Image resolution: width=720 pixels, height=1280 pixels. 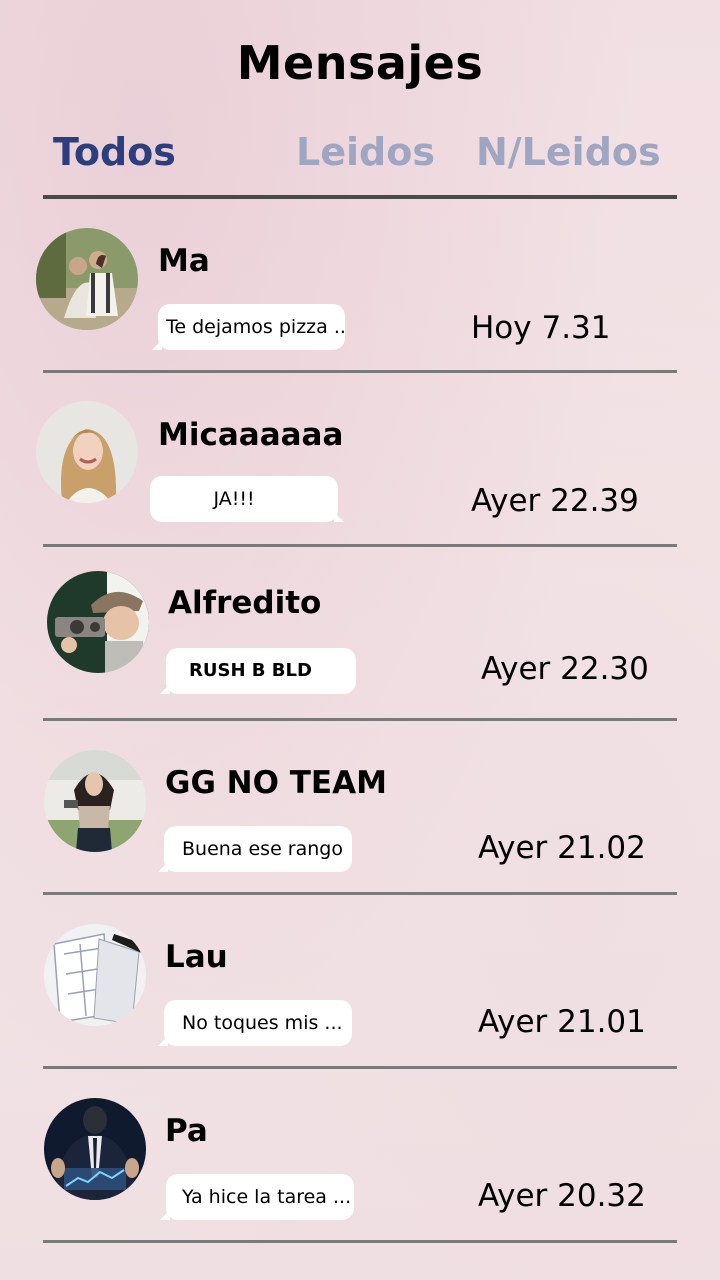 I want to click on row-divider, so click(x=360, y=1241).